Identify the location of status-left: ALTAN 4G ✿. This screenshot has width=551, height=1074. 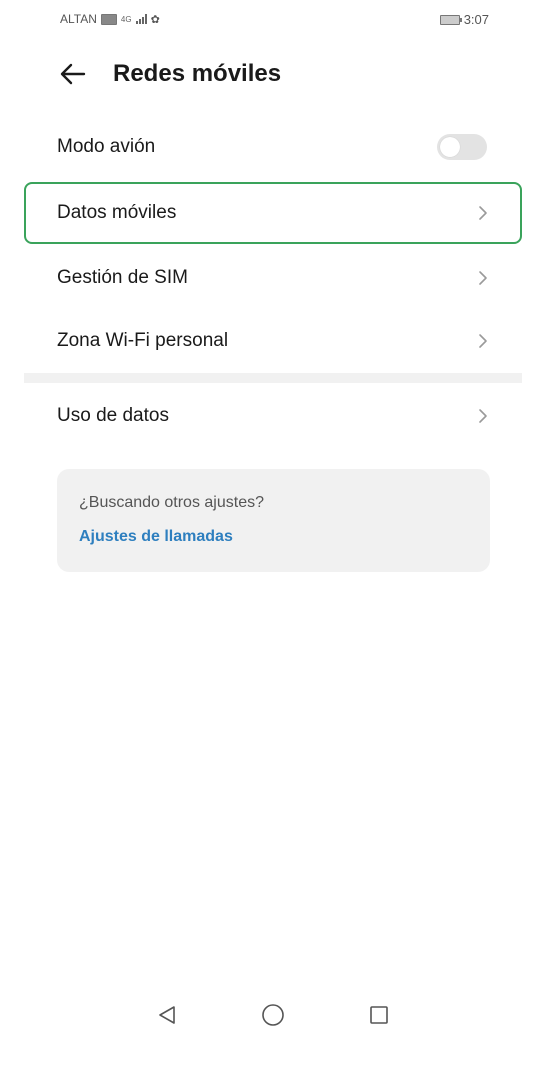
(110, 19).